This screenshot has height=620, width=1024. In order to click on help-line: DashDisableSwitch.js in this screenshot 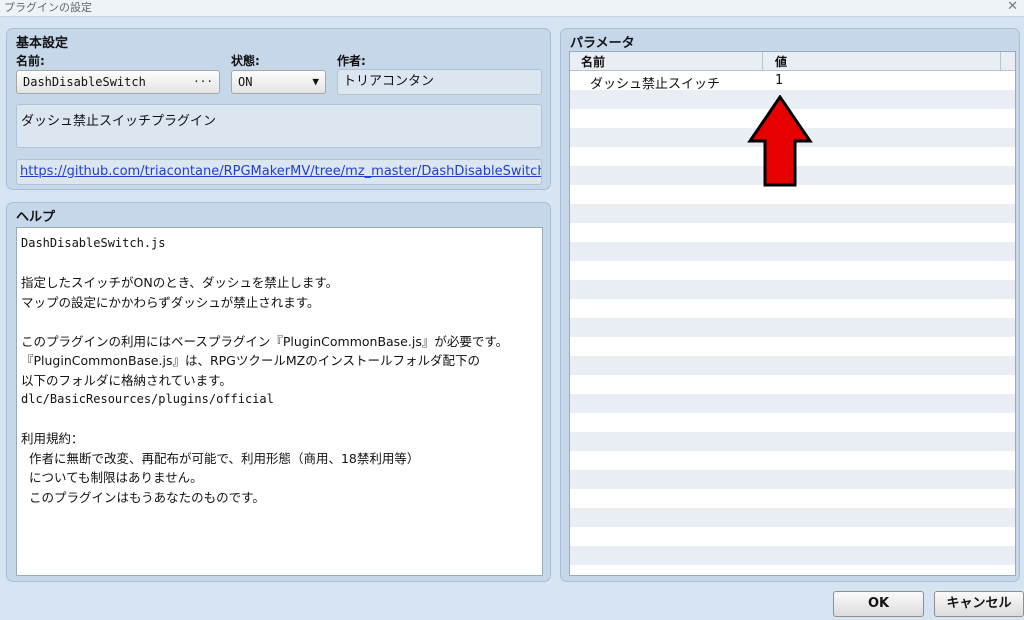, I will do `click(93, 243)`.